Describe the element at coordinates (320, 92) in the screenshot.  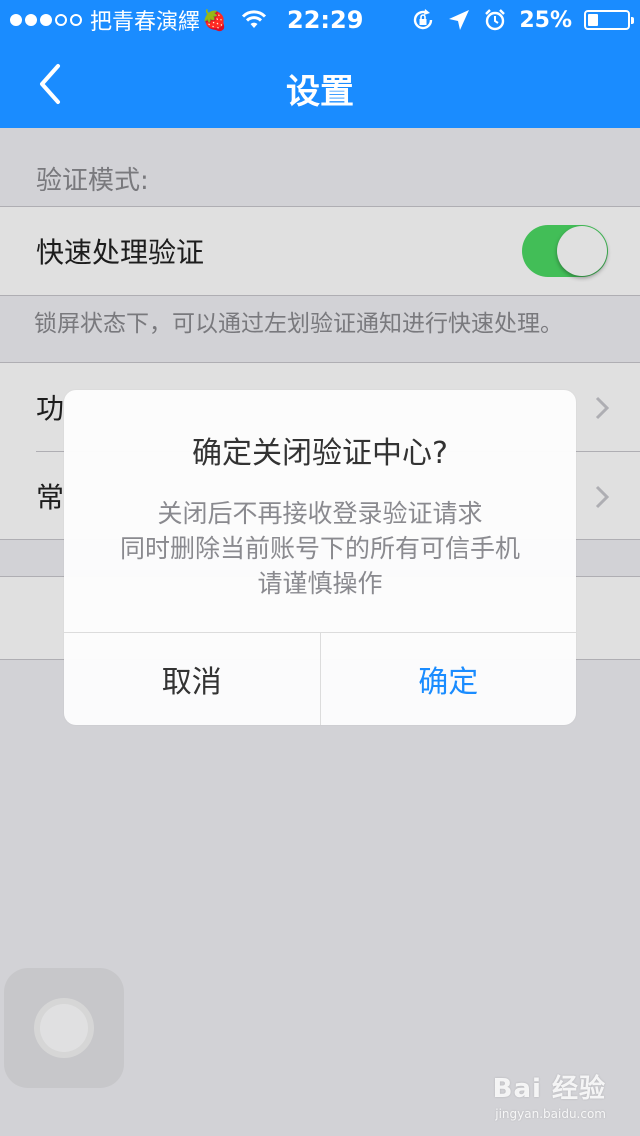
I see `page-title: 设置` at that location.